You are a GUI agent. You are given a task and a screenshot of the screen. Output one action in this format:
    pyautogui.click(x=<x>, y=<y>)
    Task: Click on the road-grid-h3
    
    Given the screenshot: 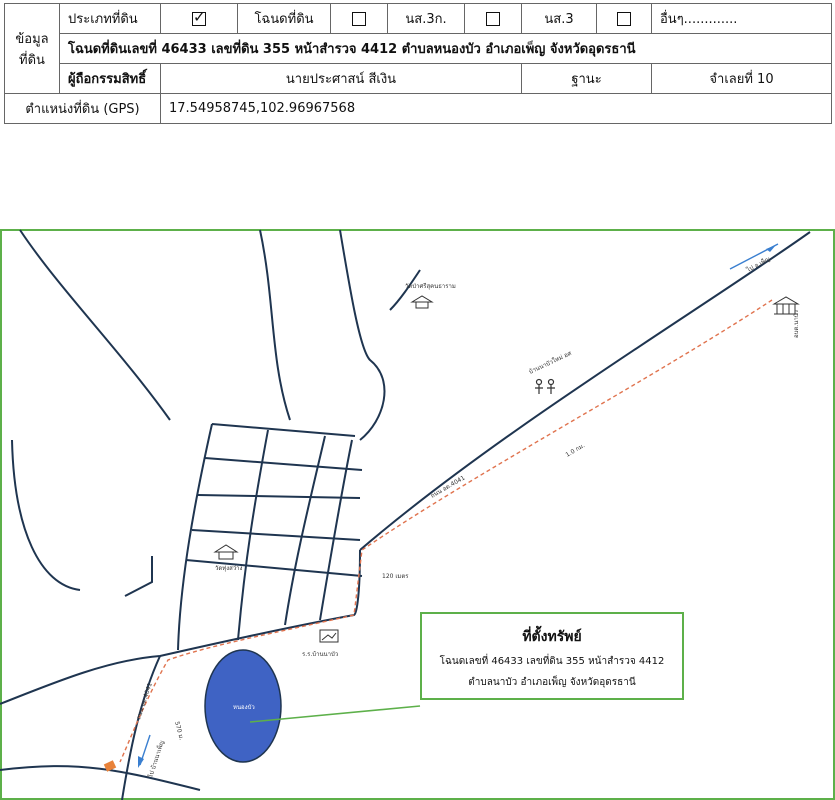 What is the action you would take?
    pyautogui.click(x=279, y=496)
    